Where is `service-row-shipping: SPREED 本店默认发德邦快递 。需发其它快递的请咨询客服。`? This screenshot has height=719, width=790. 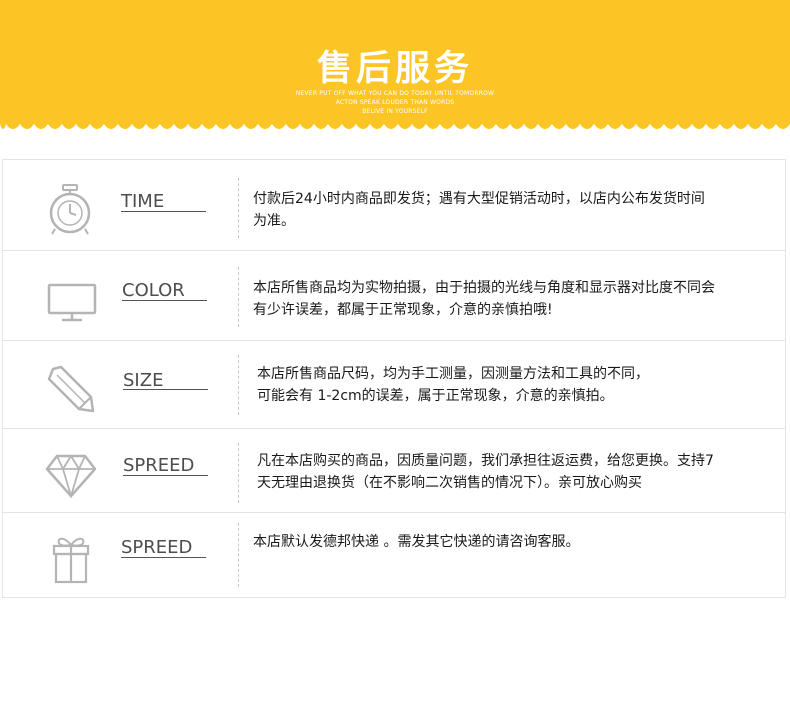 service-row-shipping: SPREED 本店默认发德邦快递 。需发其它快递的请咨询客服。 is located at coordinates (394, 555).